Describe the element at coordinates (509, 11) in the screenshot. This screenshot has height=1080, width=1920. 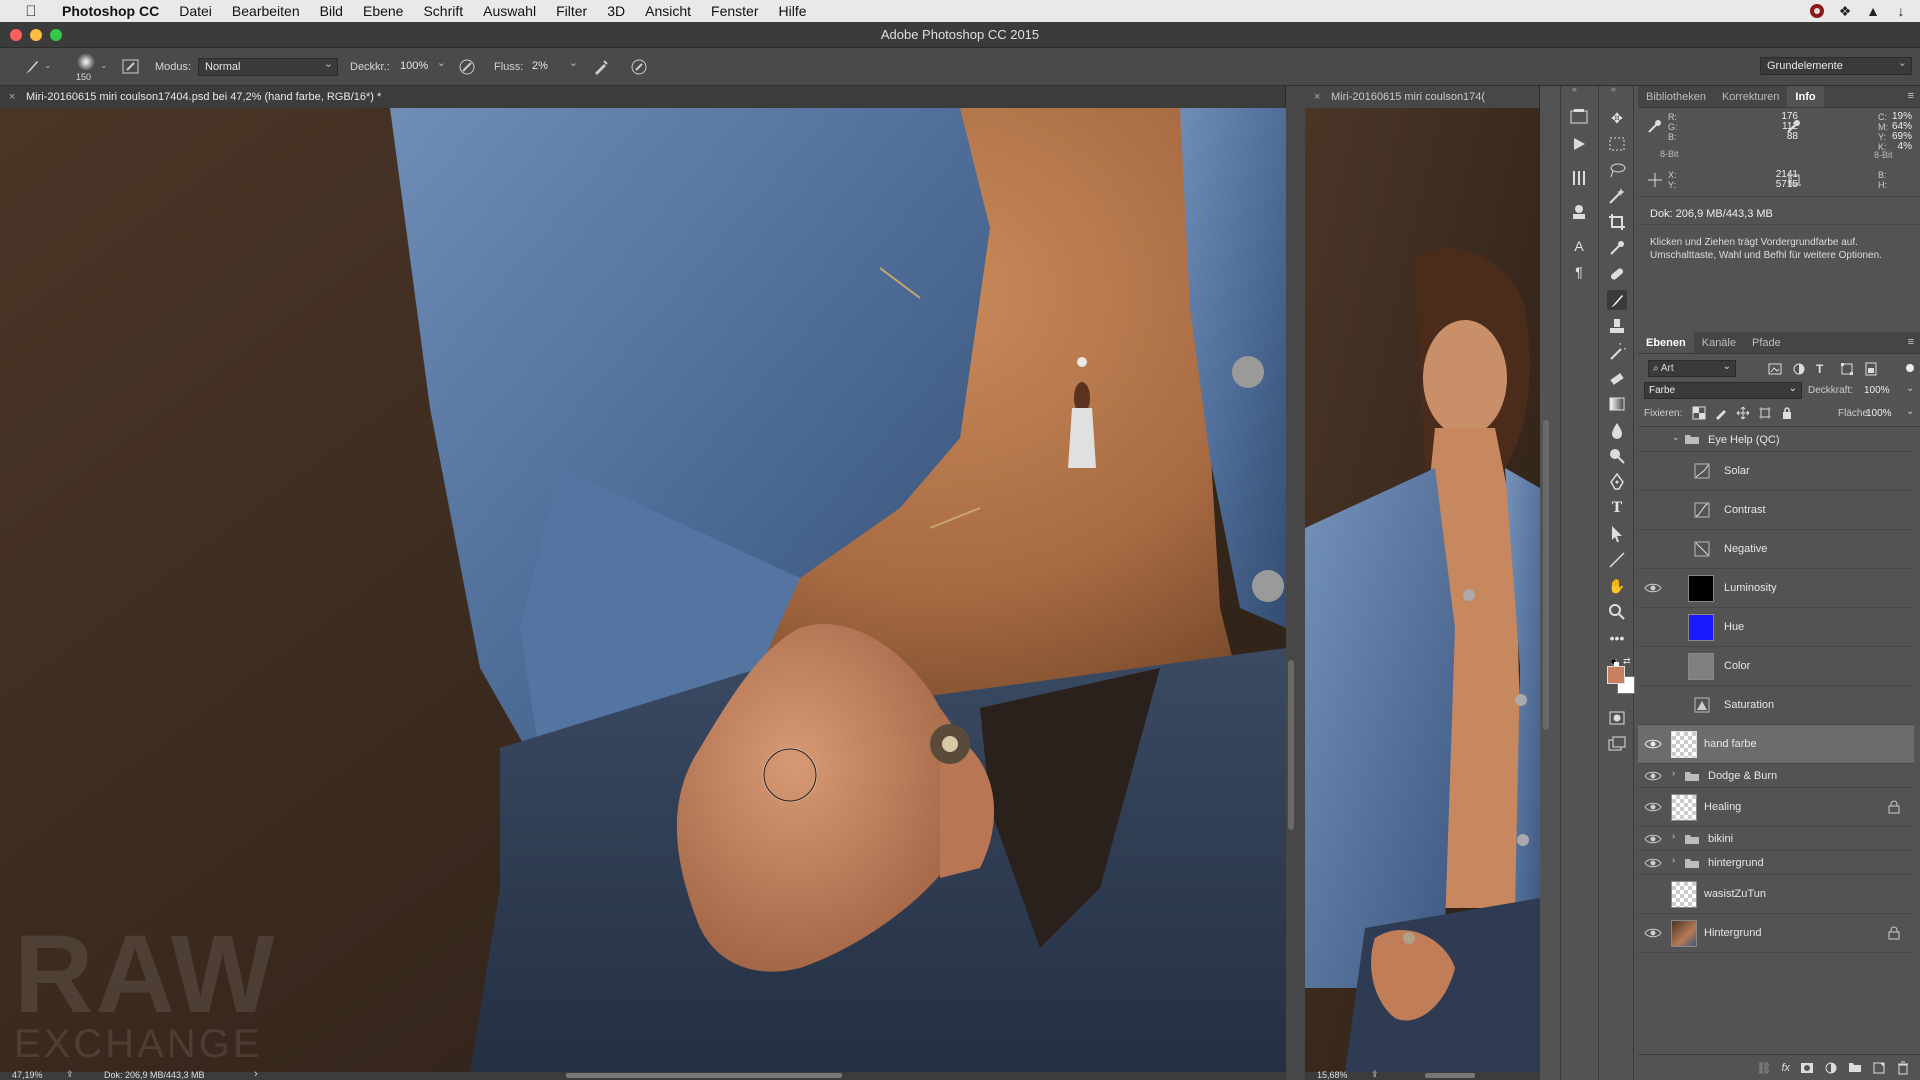
I see `menu-auswahl: Auswahl` at that location.